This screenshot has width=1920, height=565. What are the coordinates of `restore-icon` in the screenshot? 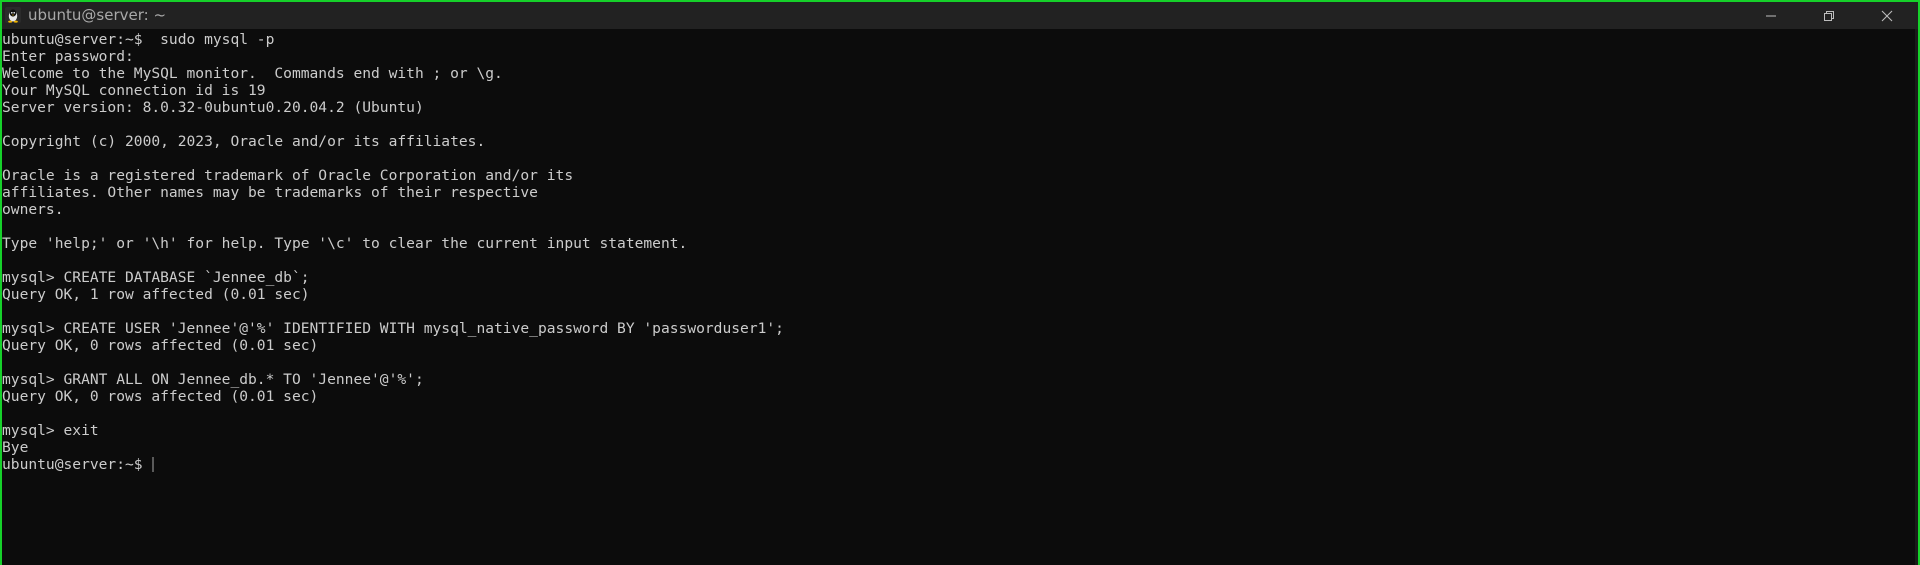 It's located at (1829, 16).